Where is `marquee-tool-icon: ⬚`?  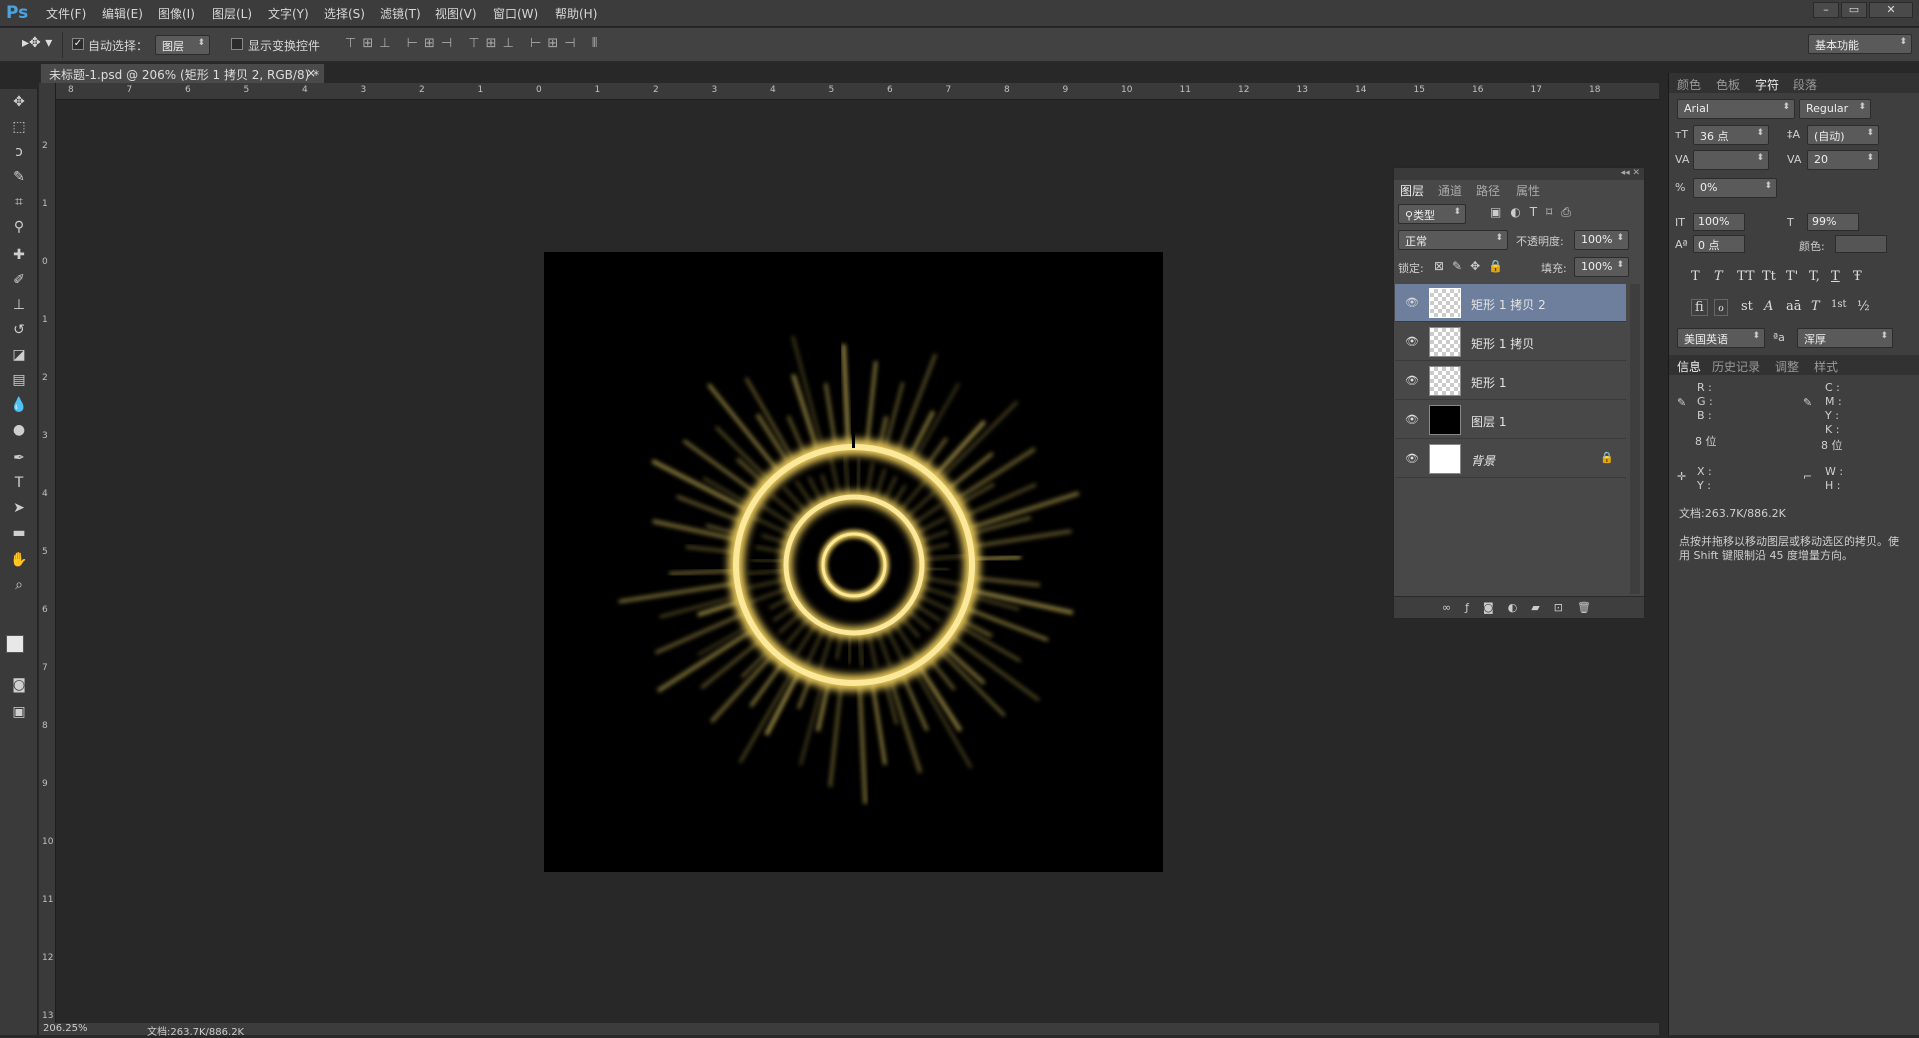 marquee-tool-icon: ⬚ is located at coordinates (19, 127).